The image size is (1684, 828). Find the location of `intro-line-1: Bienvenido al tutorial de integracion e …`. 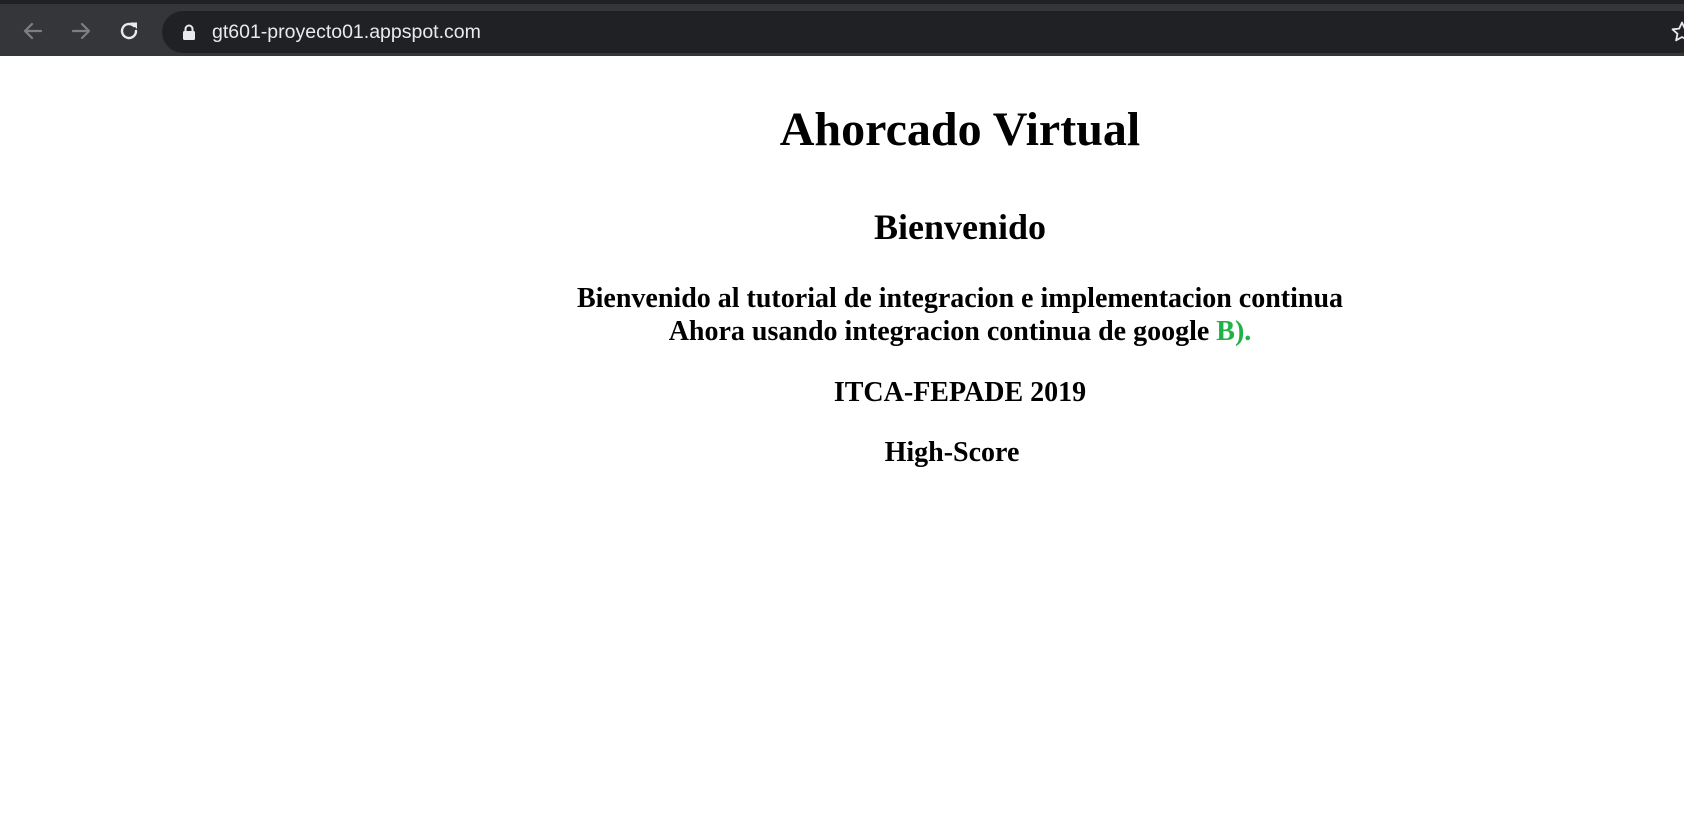

intro-line-1: Bienvenido al tutorial de integracion e … is located at coordinates (960, 298).